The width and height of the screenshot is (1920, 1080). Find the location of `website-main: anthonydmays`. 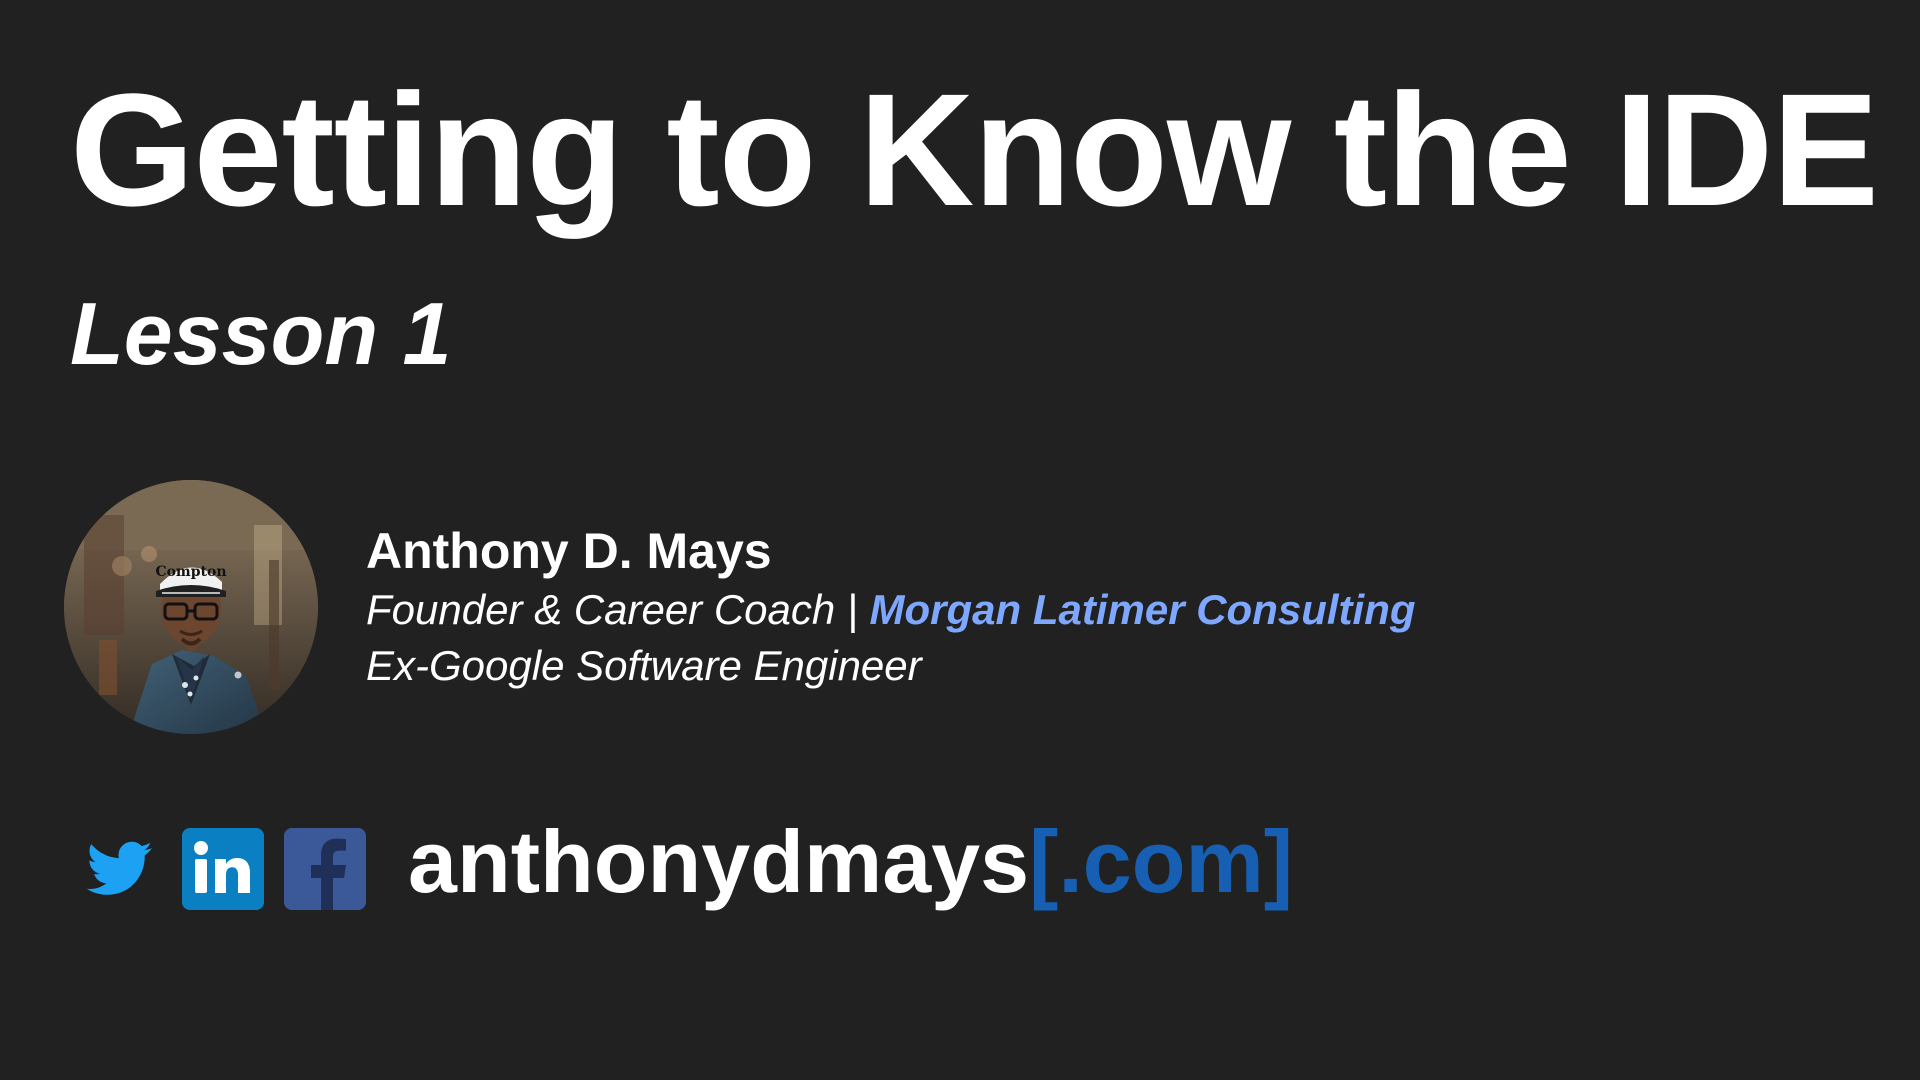

website-main: anthonydmays is located at coordinates (719, 861).